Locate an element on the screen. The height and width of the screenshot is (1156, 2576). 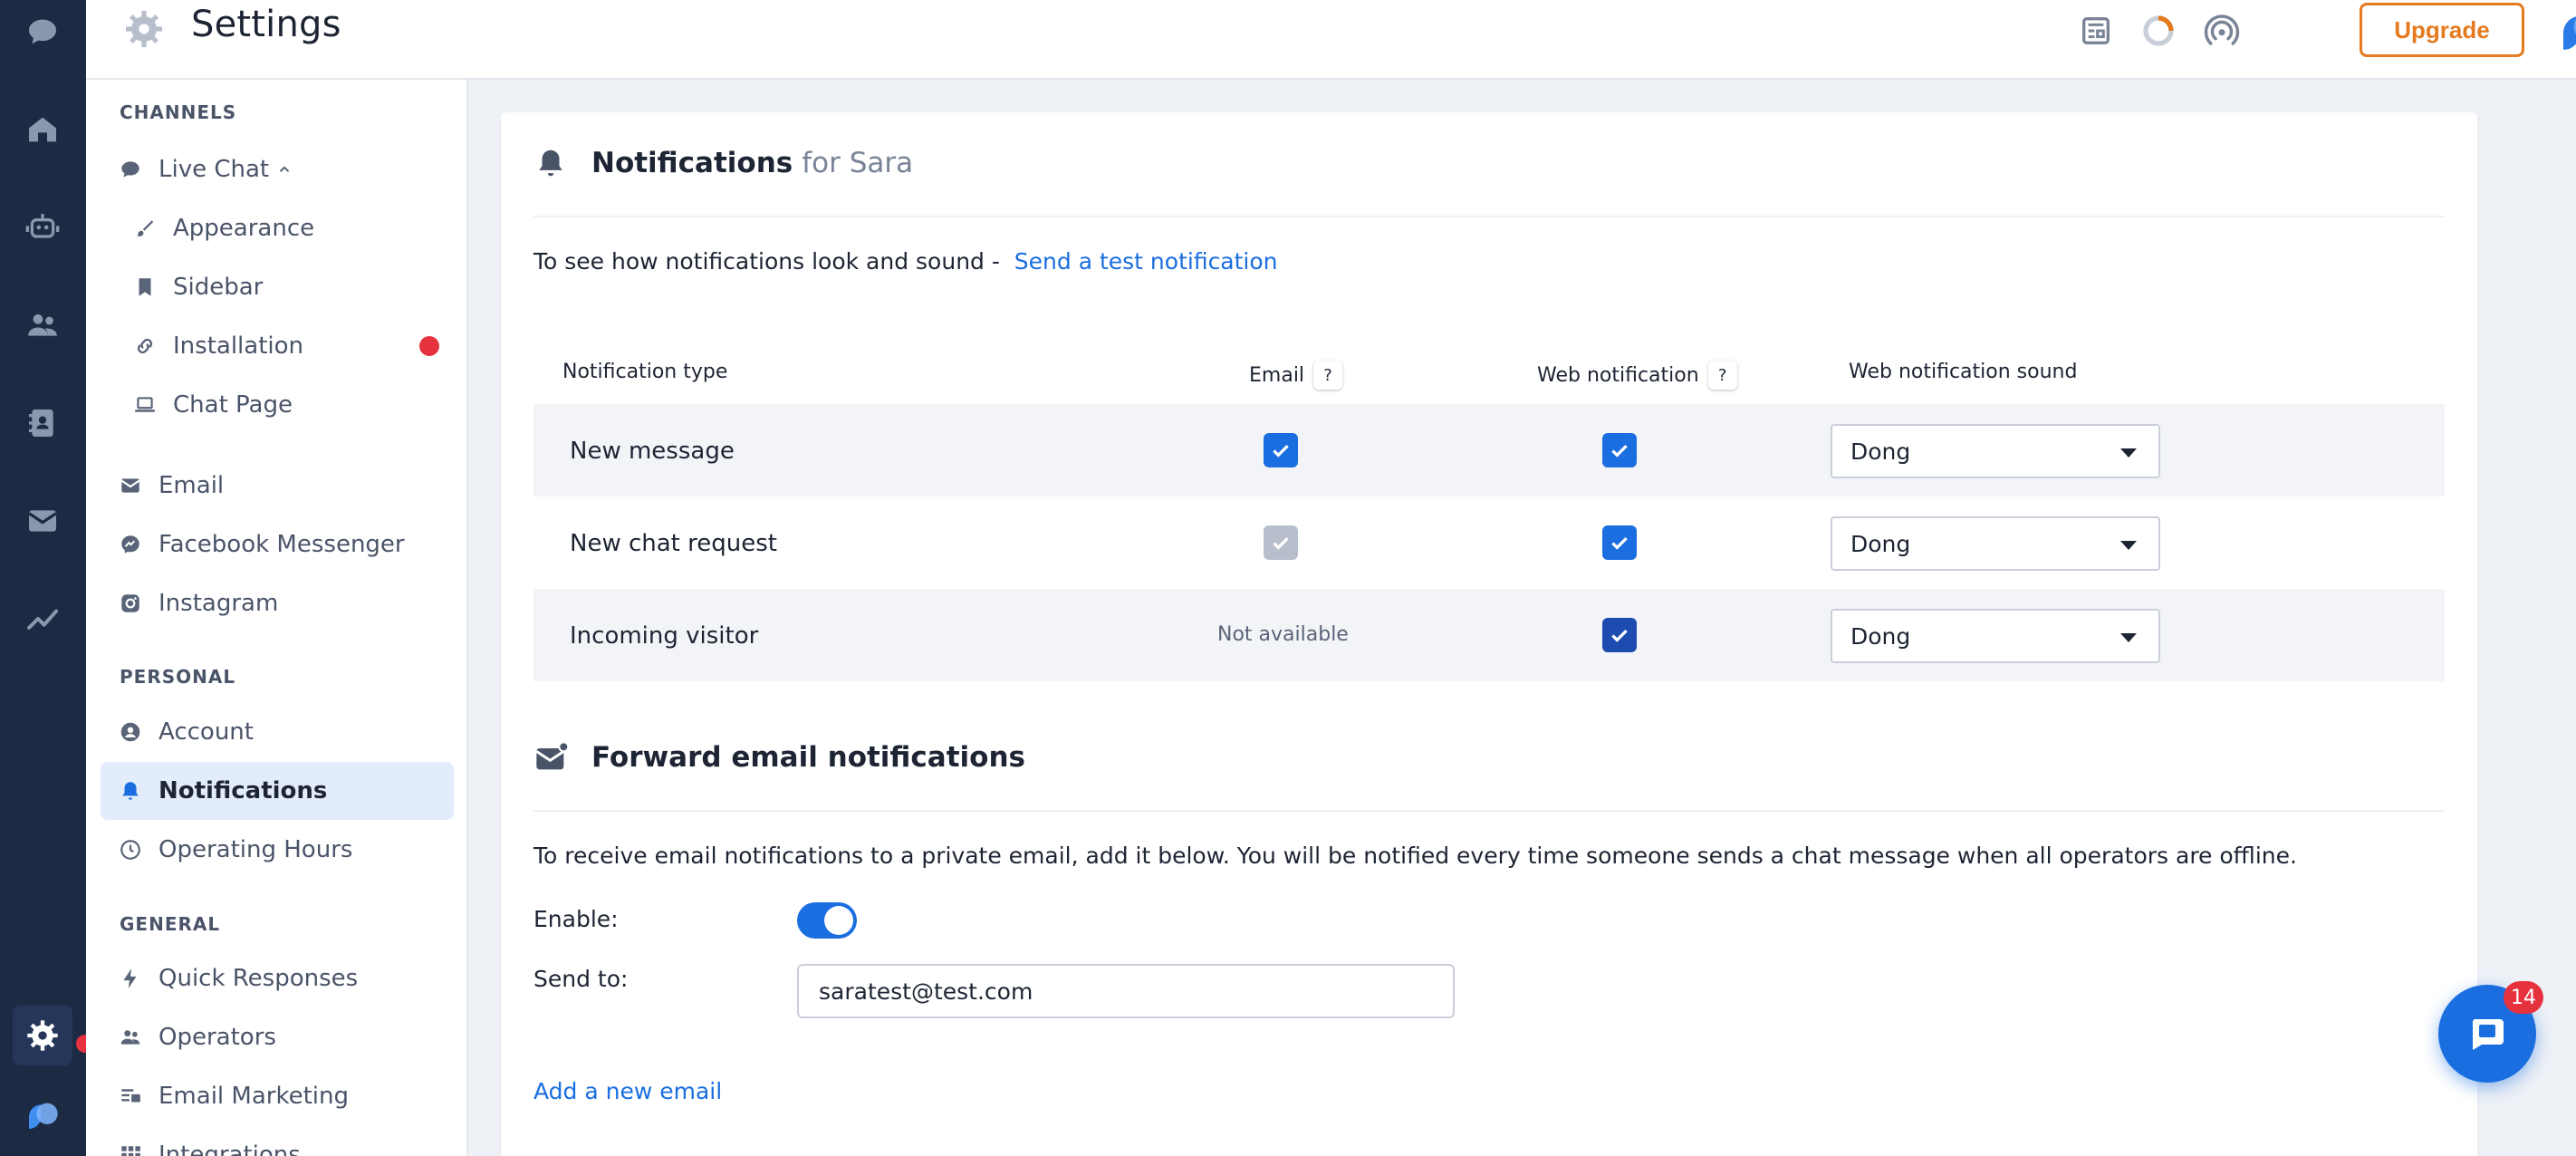
sidebar-item-notifications: Notifications is located at coordinates (277, 791).